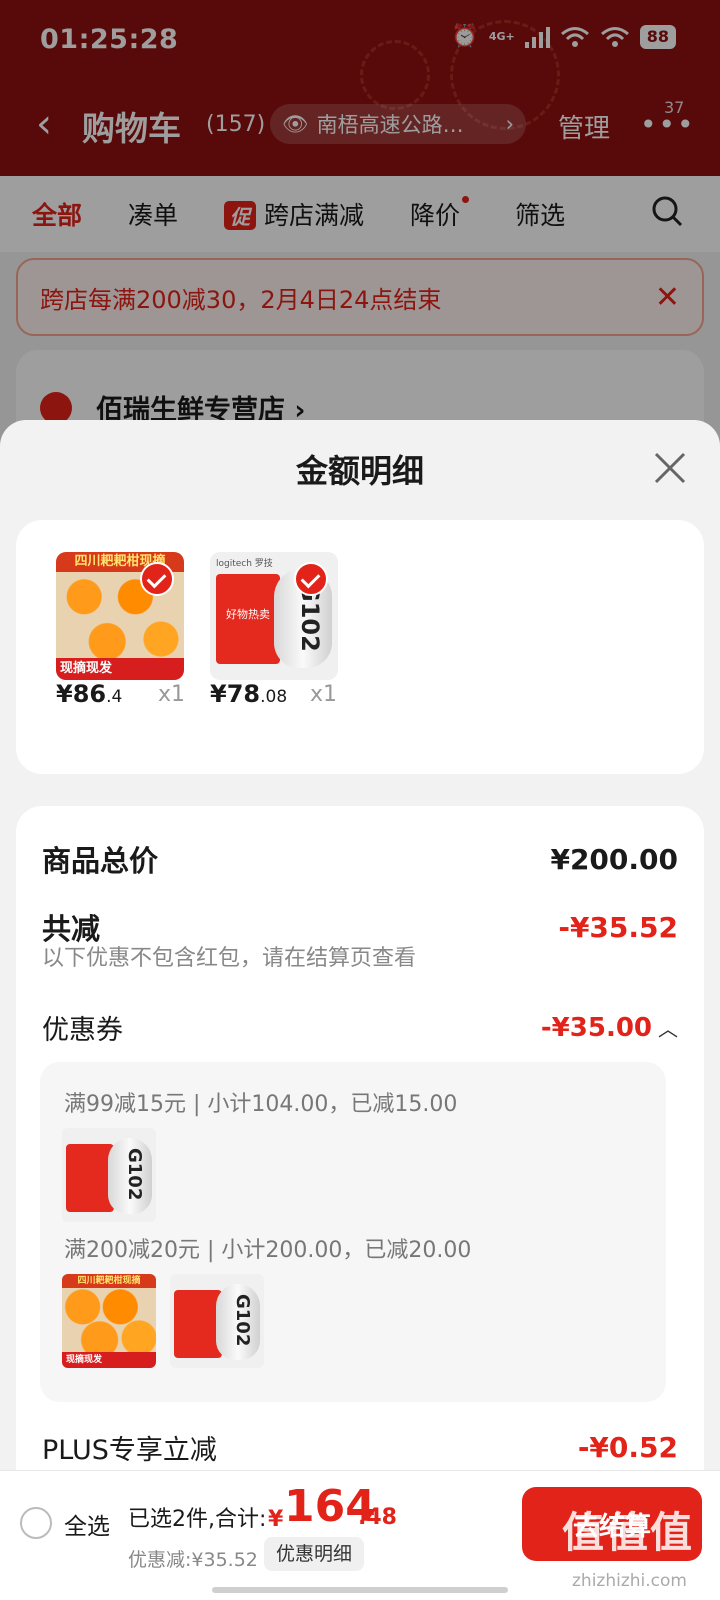 This screenshot has height=1600, width=720. What do you see at coordinates (109, 1321) in the screenshot?
I see `coupon-item-orange: 四川耙耙柑现摘 现摘现发` at bounding box center [109, 1321].